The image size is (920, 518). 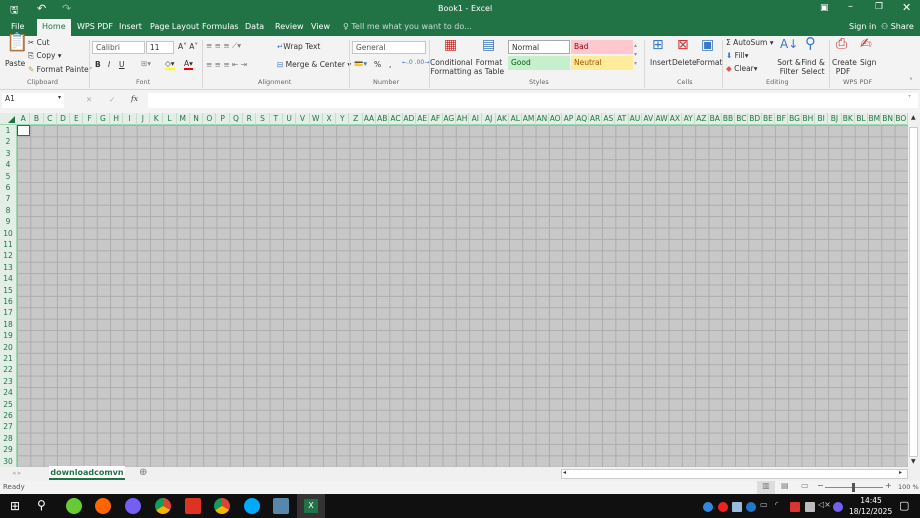 I want to click on row-header: 19, so click(x=8, y=335).